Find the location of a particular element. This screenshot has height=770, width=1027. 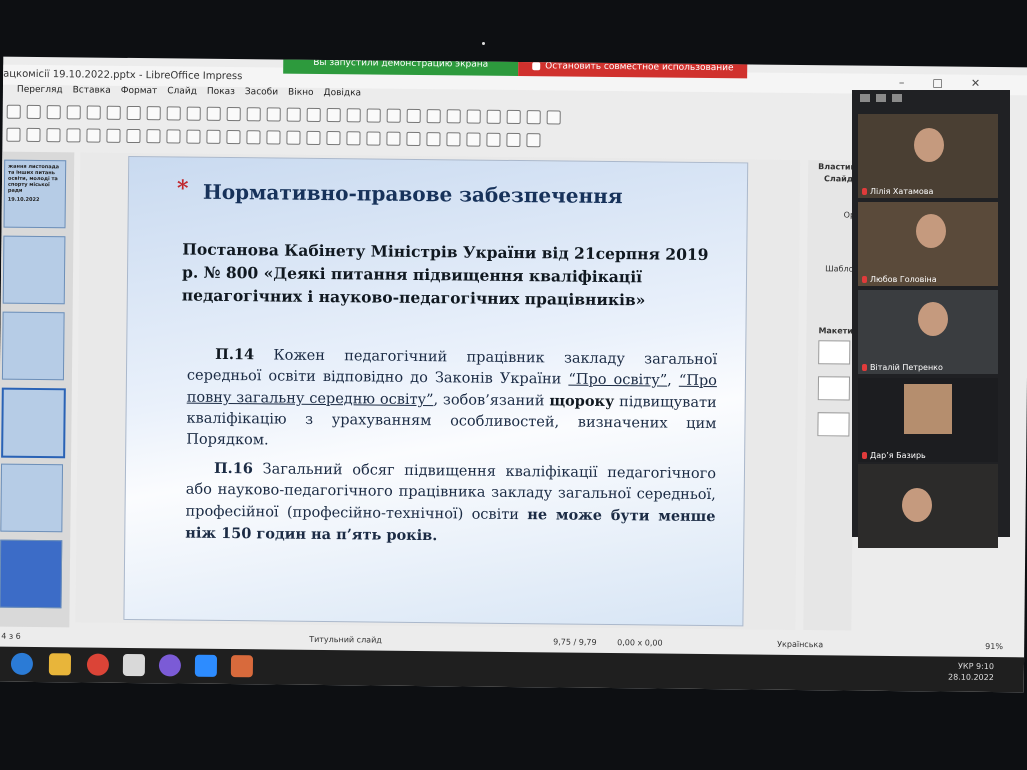

impress-icon is located at coordinates (242, 666).